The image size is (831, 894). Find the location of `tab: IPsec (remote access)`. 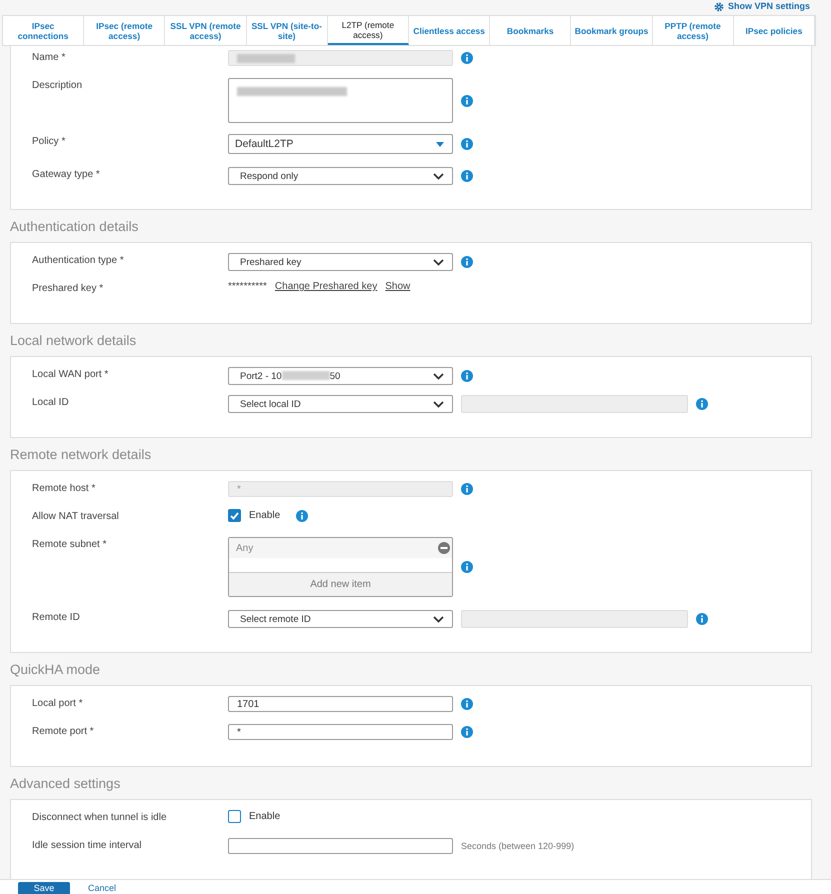

tab: IPsec (remote access) is located at coordinates (125, 30).